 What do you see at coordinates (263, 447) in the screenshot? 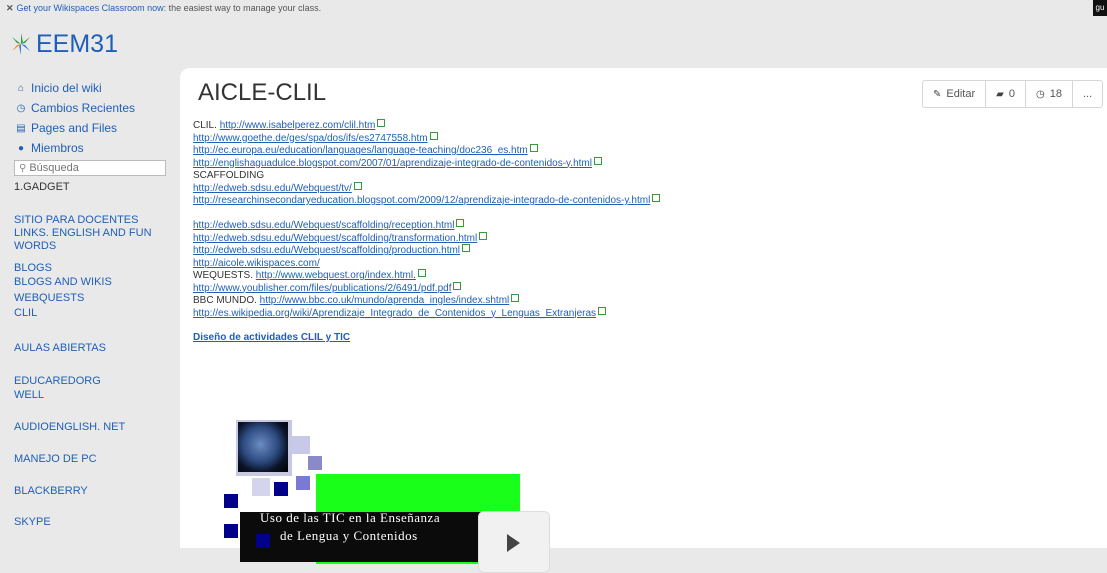
I see `earth-image` at bounding box center [263, 447].